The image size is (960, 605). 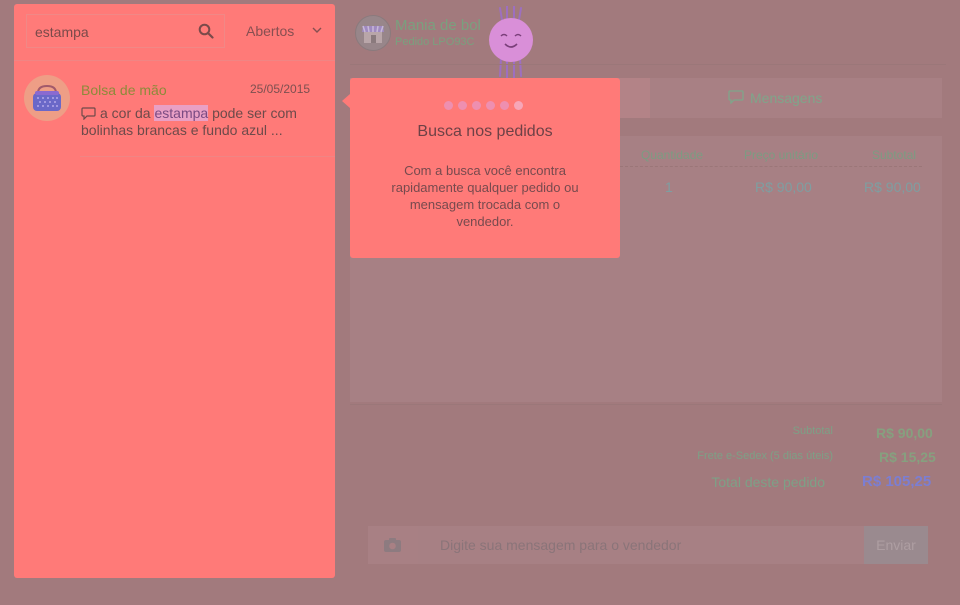 I want to click on tab-messages-label: Mensagens, so click(x=786, y=98).